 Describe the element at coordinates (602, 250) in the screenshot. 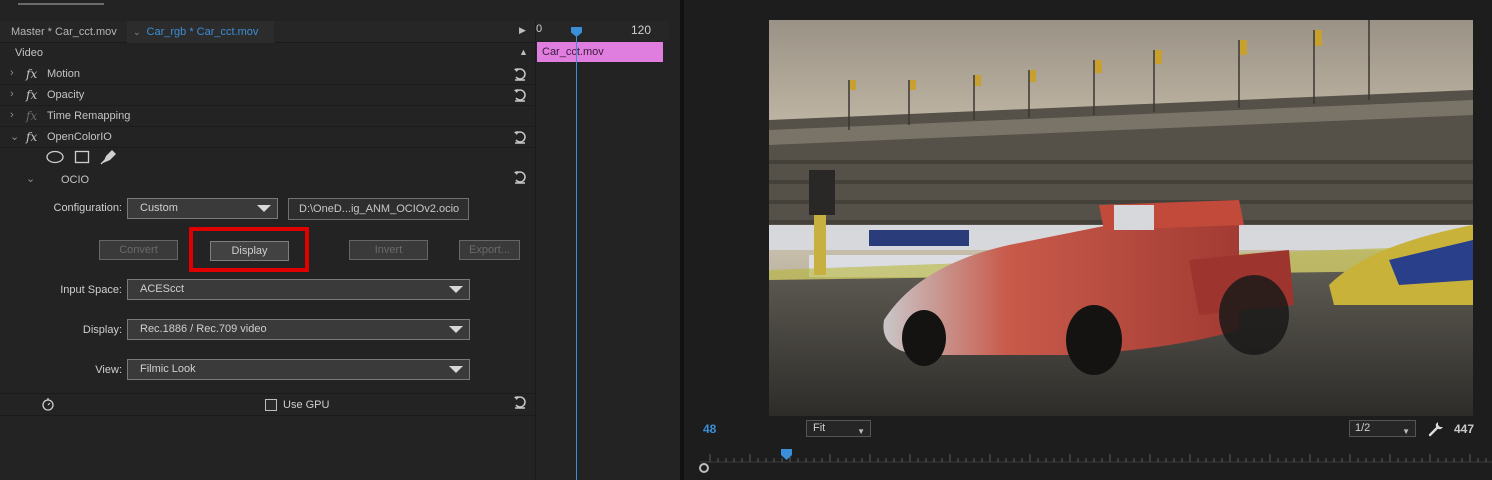

I see `effect-timeline: 0 120 Car_cct.mov` at that location.